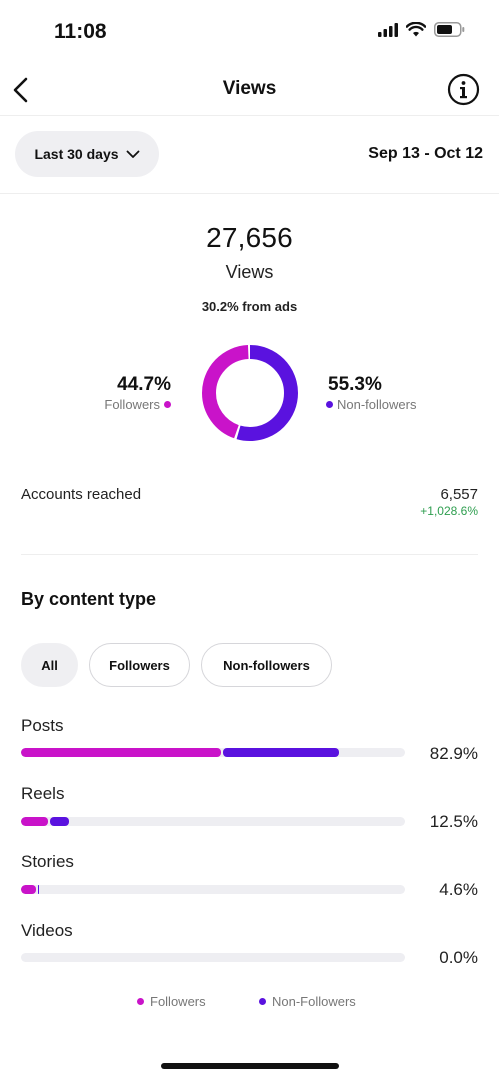 The height and width of the screenshot is (1080, 499). I want to click on content-type-percentage: 4.6%, so click(458, 889).